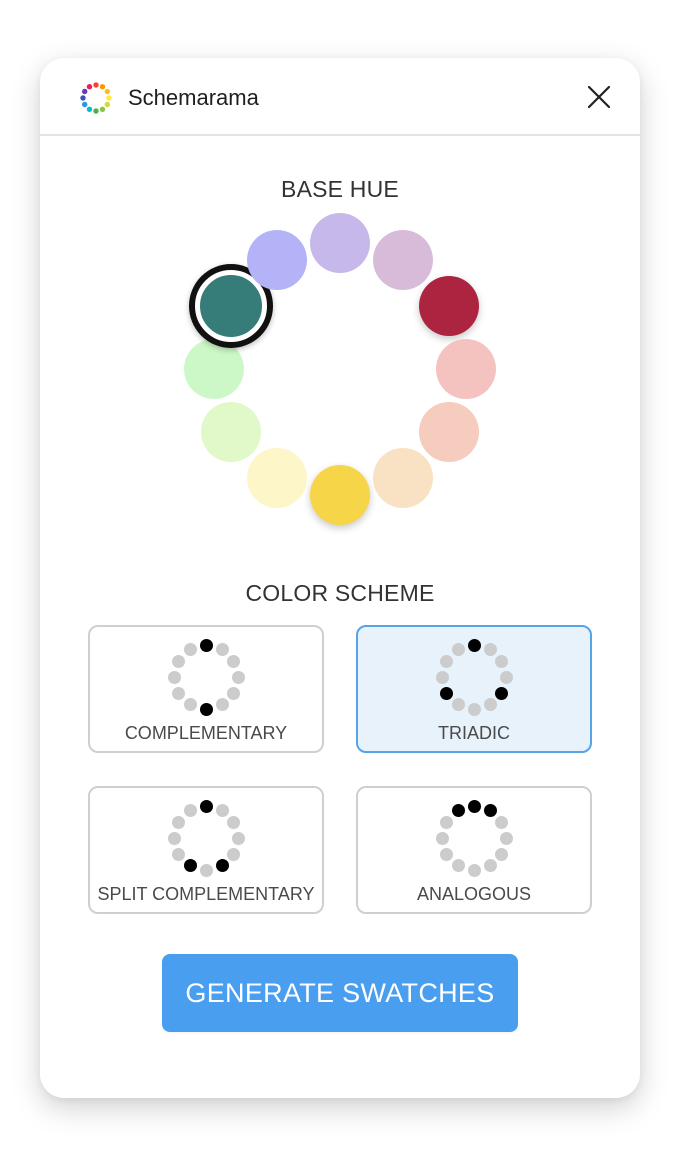 Image resolution: width=680 pixels, height=1164 pixels. Describe the element at coordinates (96, 98) in the screenshot. I see `color-wheel-logo-icon` at that location.